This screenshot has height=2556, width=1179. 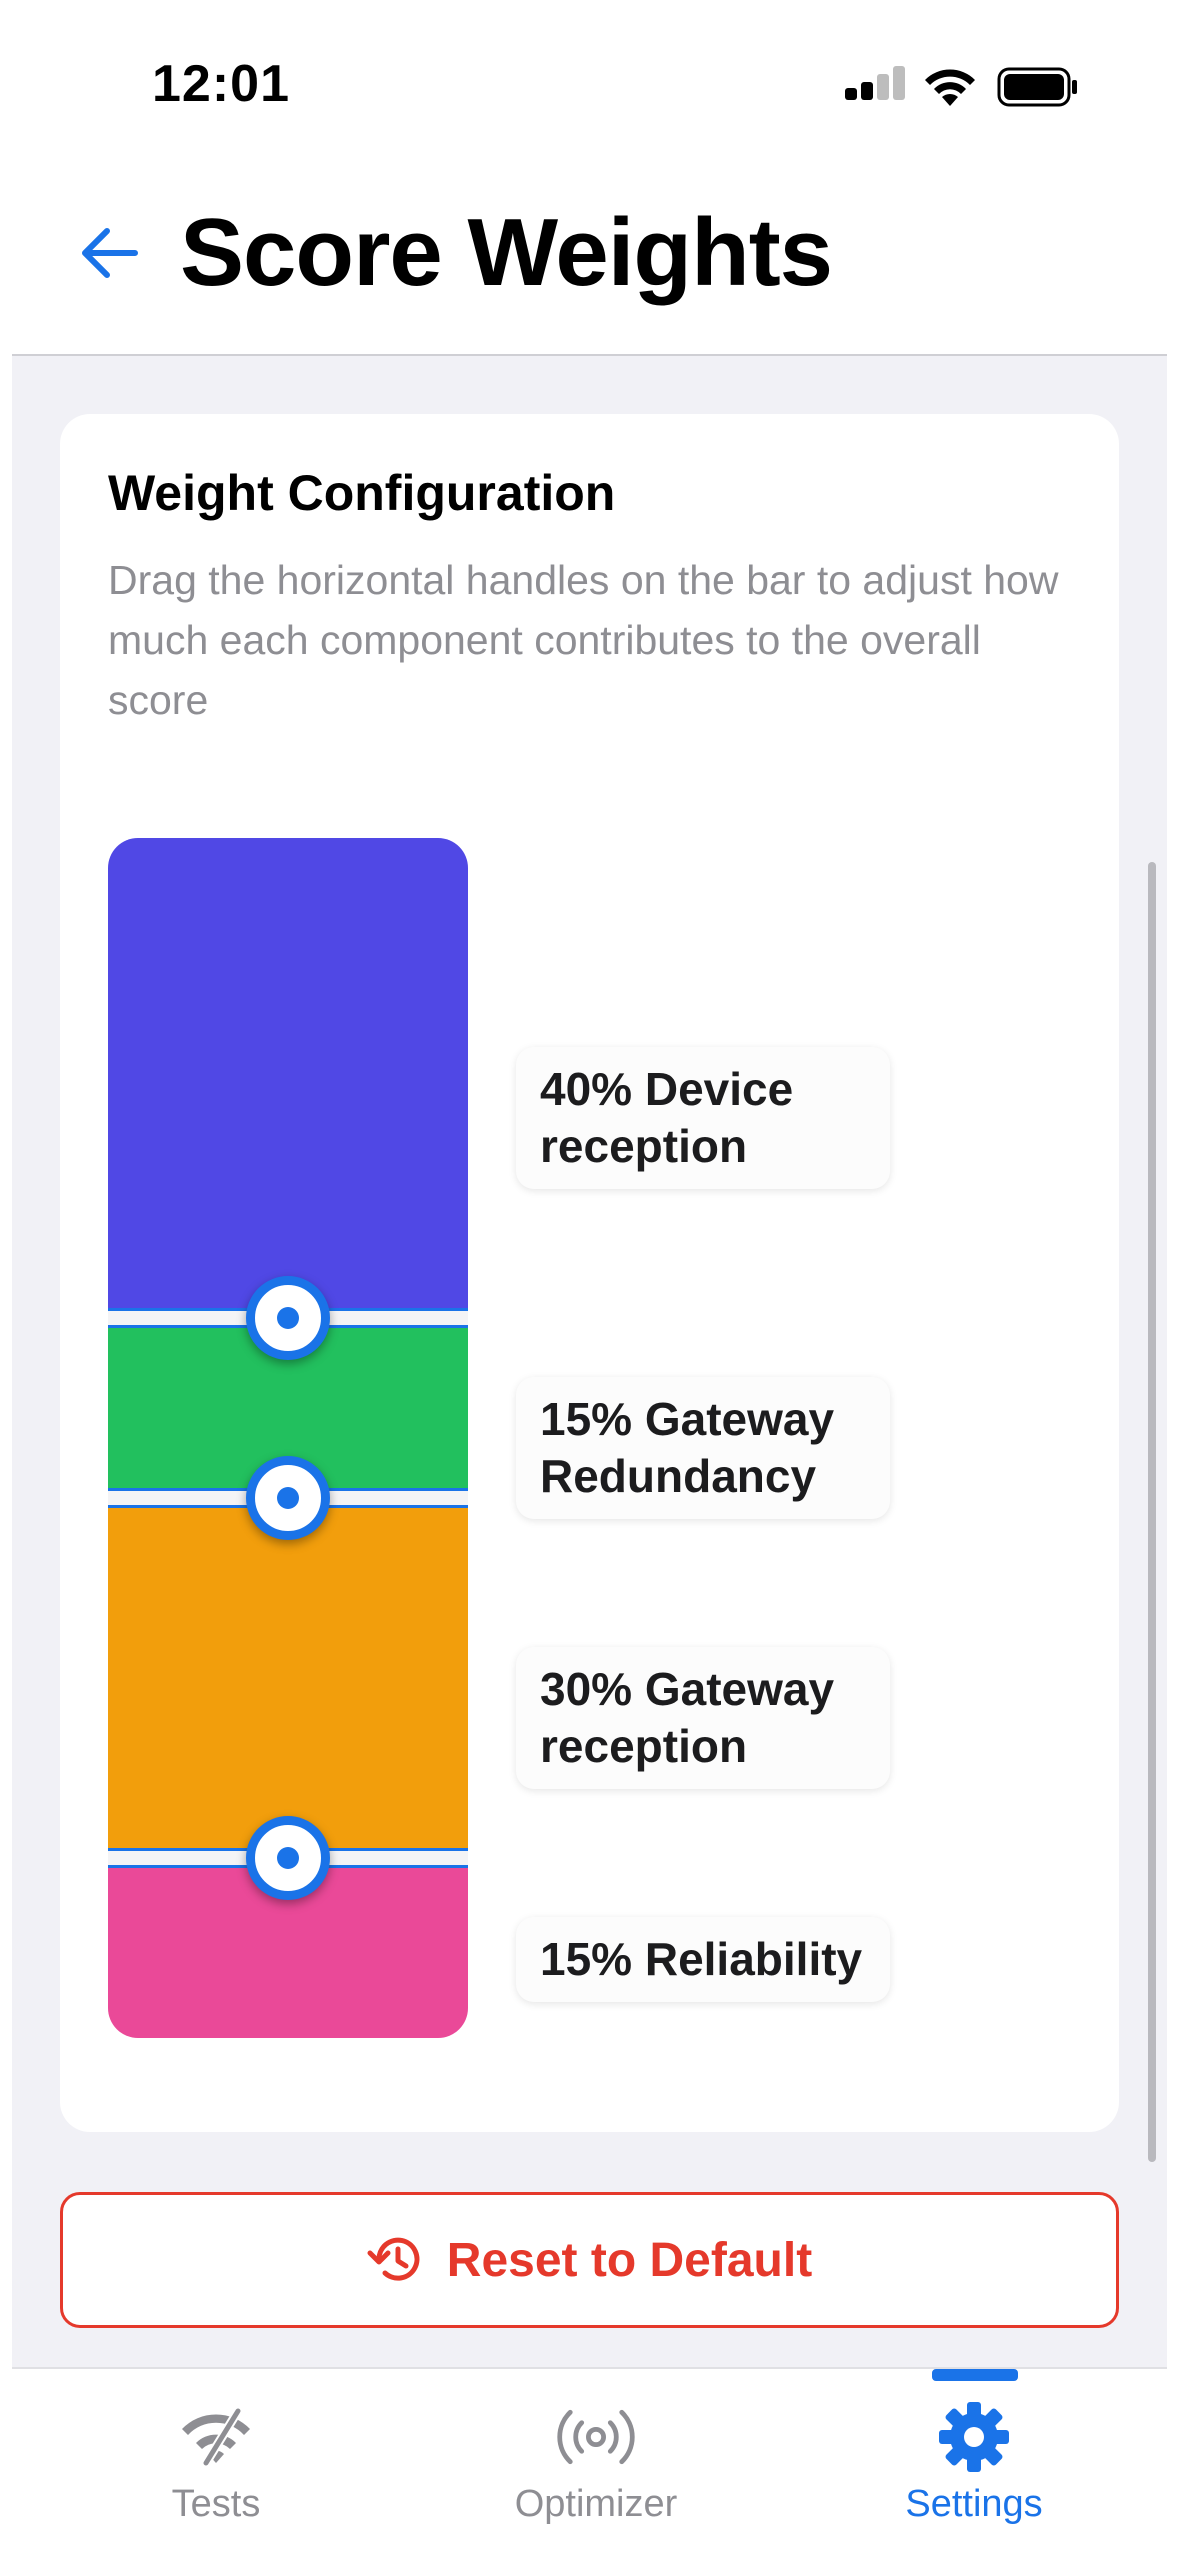 What do you see at coordinates (1037, 87) in the screenshot?
I see `battery-icon` at bounding box center [1037, 87].